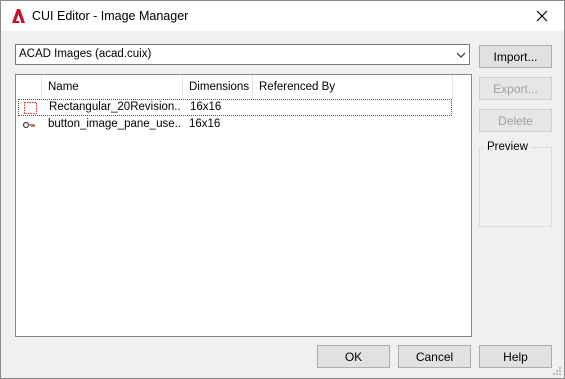  Describe the element at coordinates (85, 54) in the screenshot. I see `dropdown-value: ACAD Images (acad.cuix)` at that location.